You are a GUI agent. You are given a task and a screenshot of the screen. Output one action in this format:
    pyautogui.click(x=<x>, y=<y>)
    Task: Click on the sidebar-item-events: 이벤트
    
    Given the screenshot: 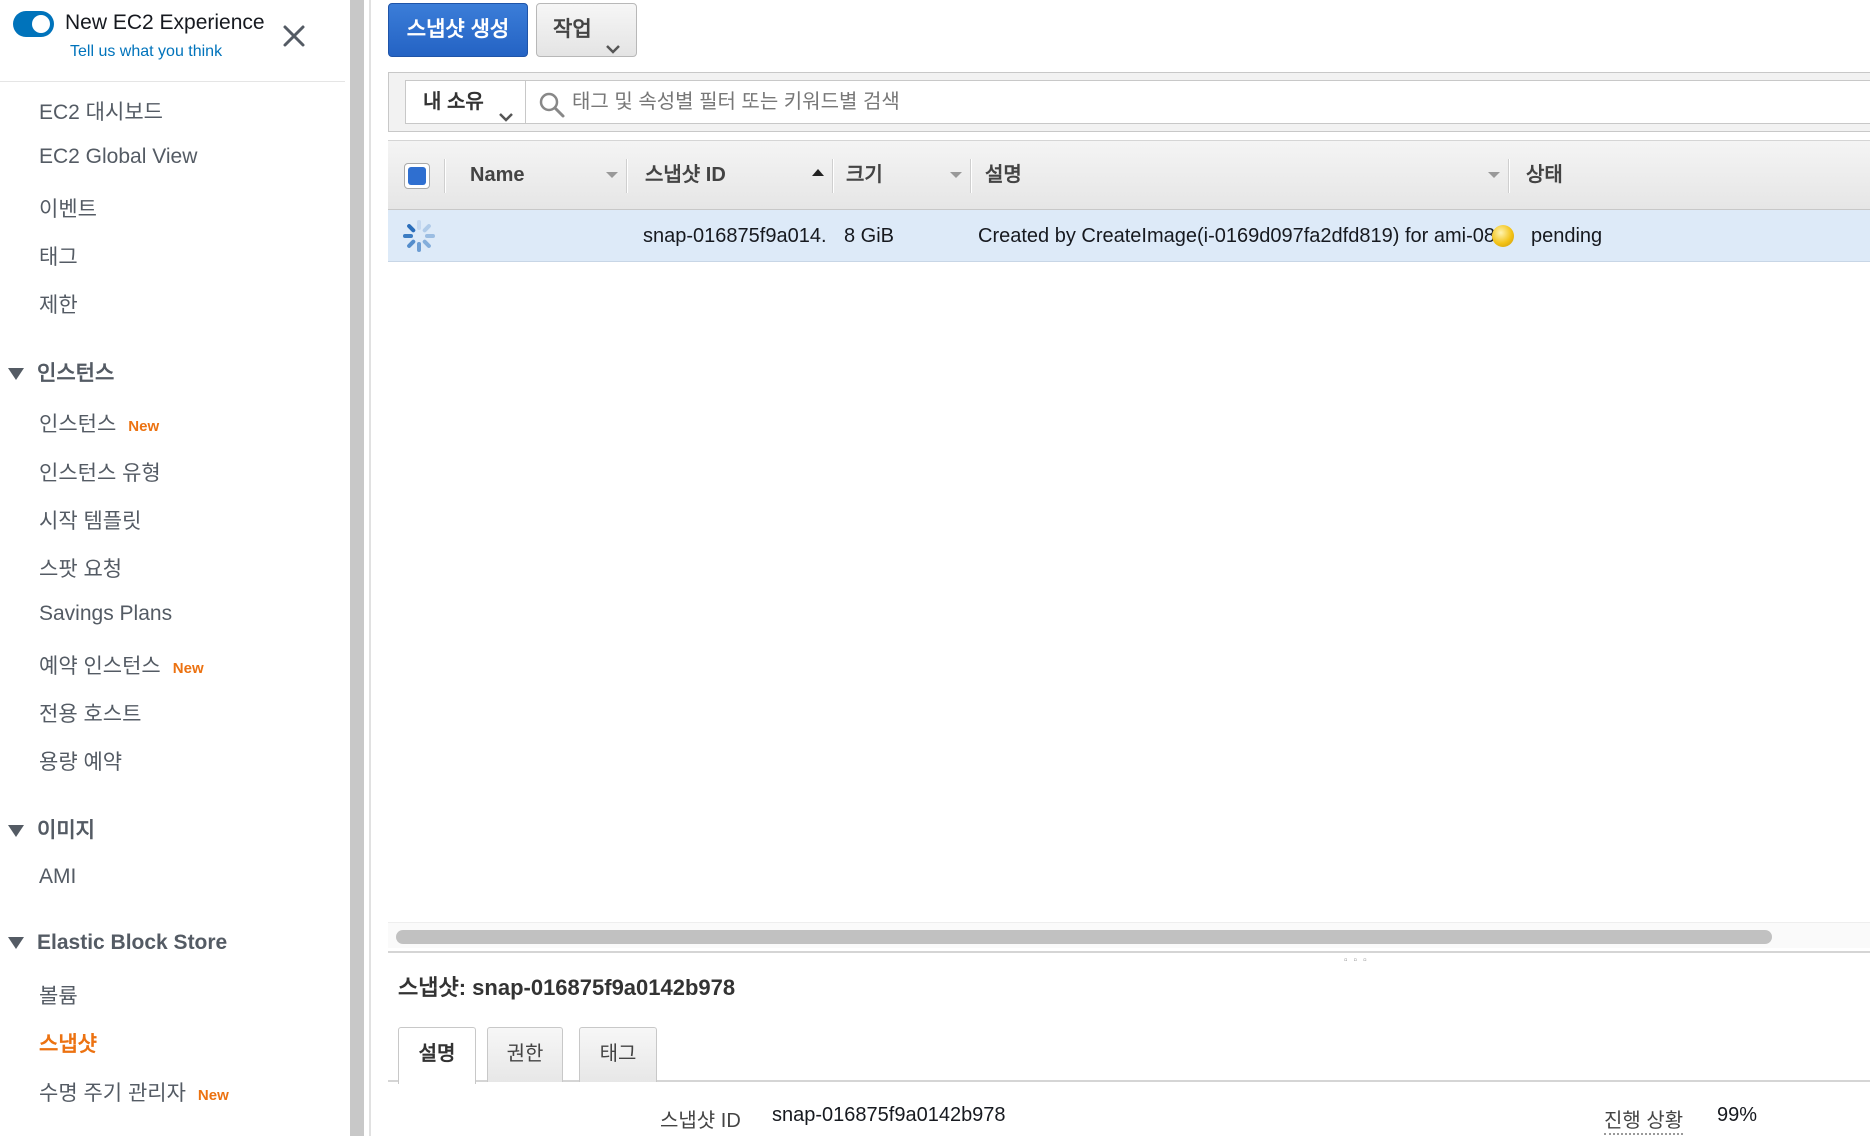 What is the action you would take?
    pyautogui.click(x=68, y=208)
    